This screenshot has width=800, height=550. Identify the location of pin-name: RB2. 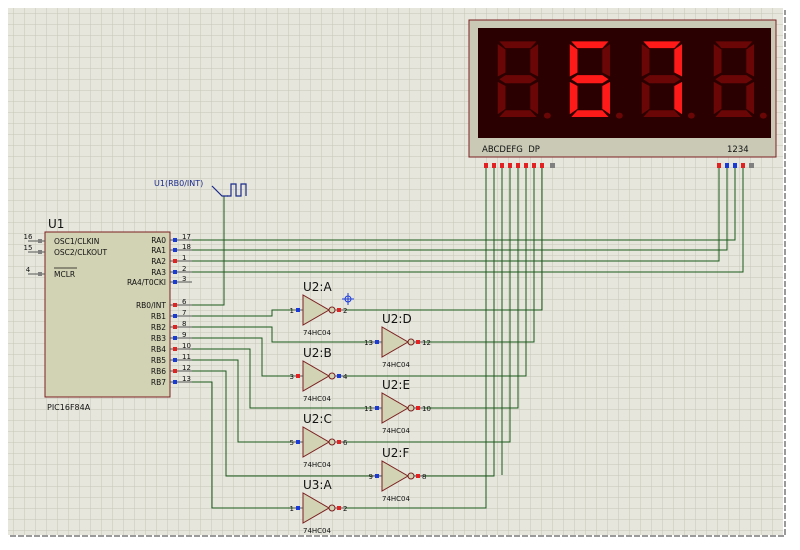
(158, 327).